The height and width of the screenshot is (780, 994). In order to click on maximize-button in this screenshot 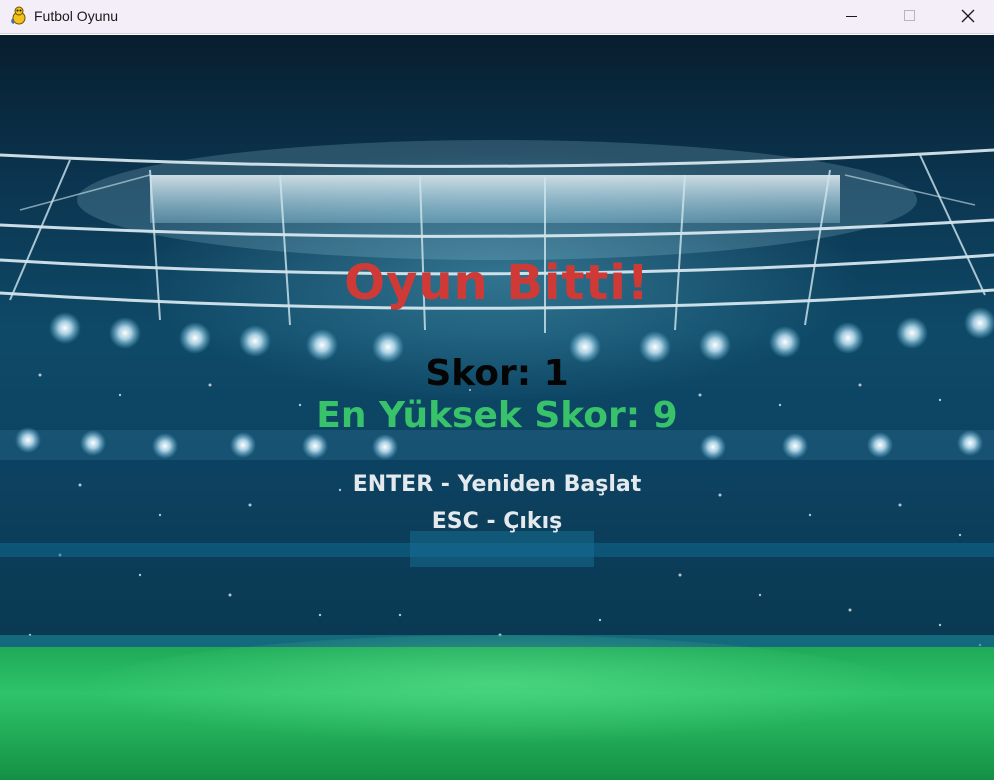, I will do `click(909, 16)`.